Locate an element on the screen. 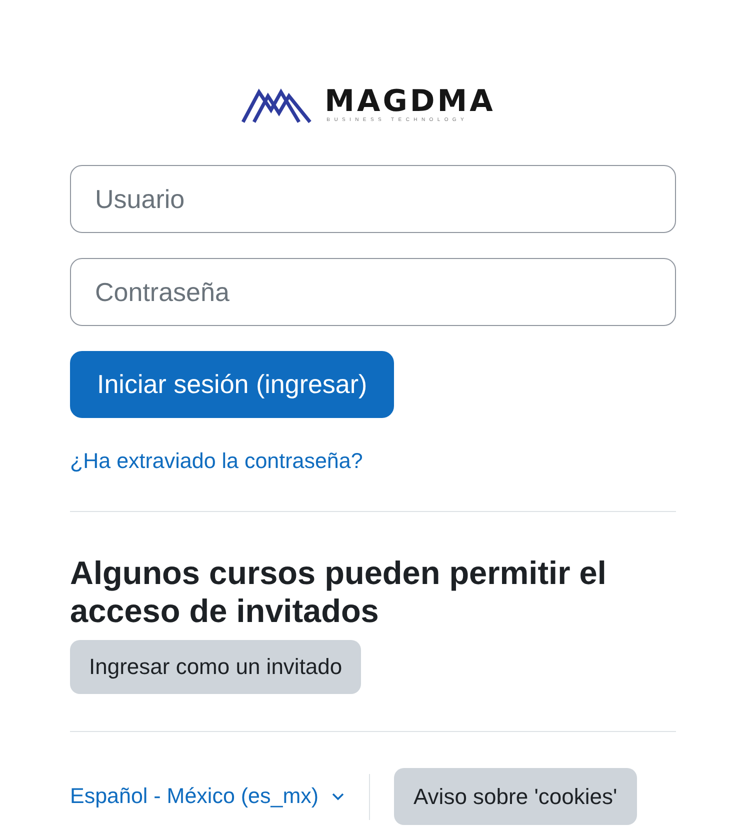 The image size is (743, 832). language-dropdown: Español - México (es_mx) is located at coordinates (207, 796).